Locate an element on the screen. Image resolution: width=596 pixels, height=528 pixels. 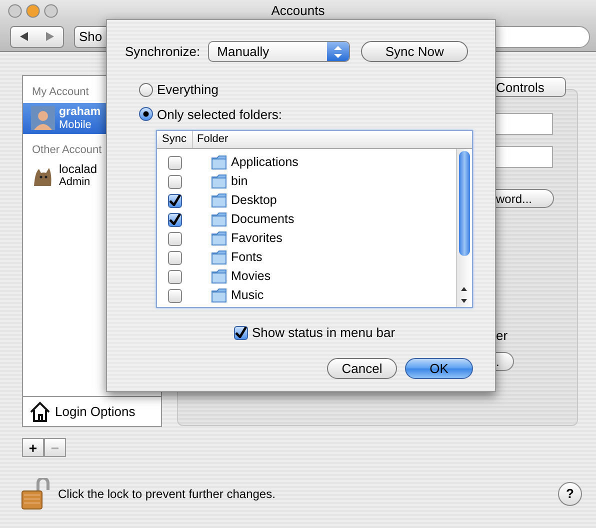
text-fragment: er is located at coordinates (502, 336).